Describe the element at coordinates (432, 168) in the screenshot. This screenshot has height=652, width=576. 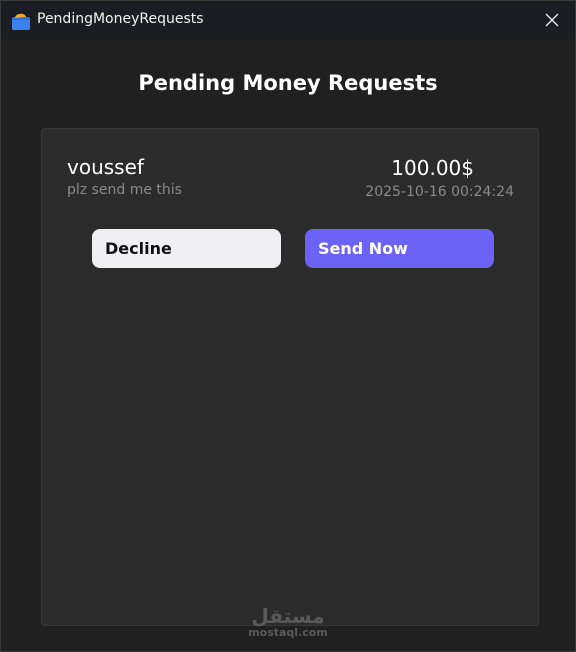
I see `request-amount: 100.00$` at that location.